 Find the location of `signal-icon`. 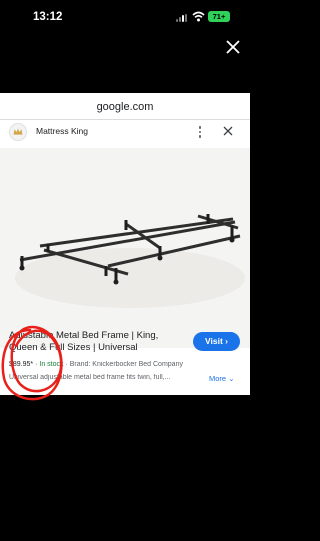

signal-icon is located at coordinates (182, 18).